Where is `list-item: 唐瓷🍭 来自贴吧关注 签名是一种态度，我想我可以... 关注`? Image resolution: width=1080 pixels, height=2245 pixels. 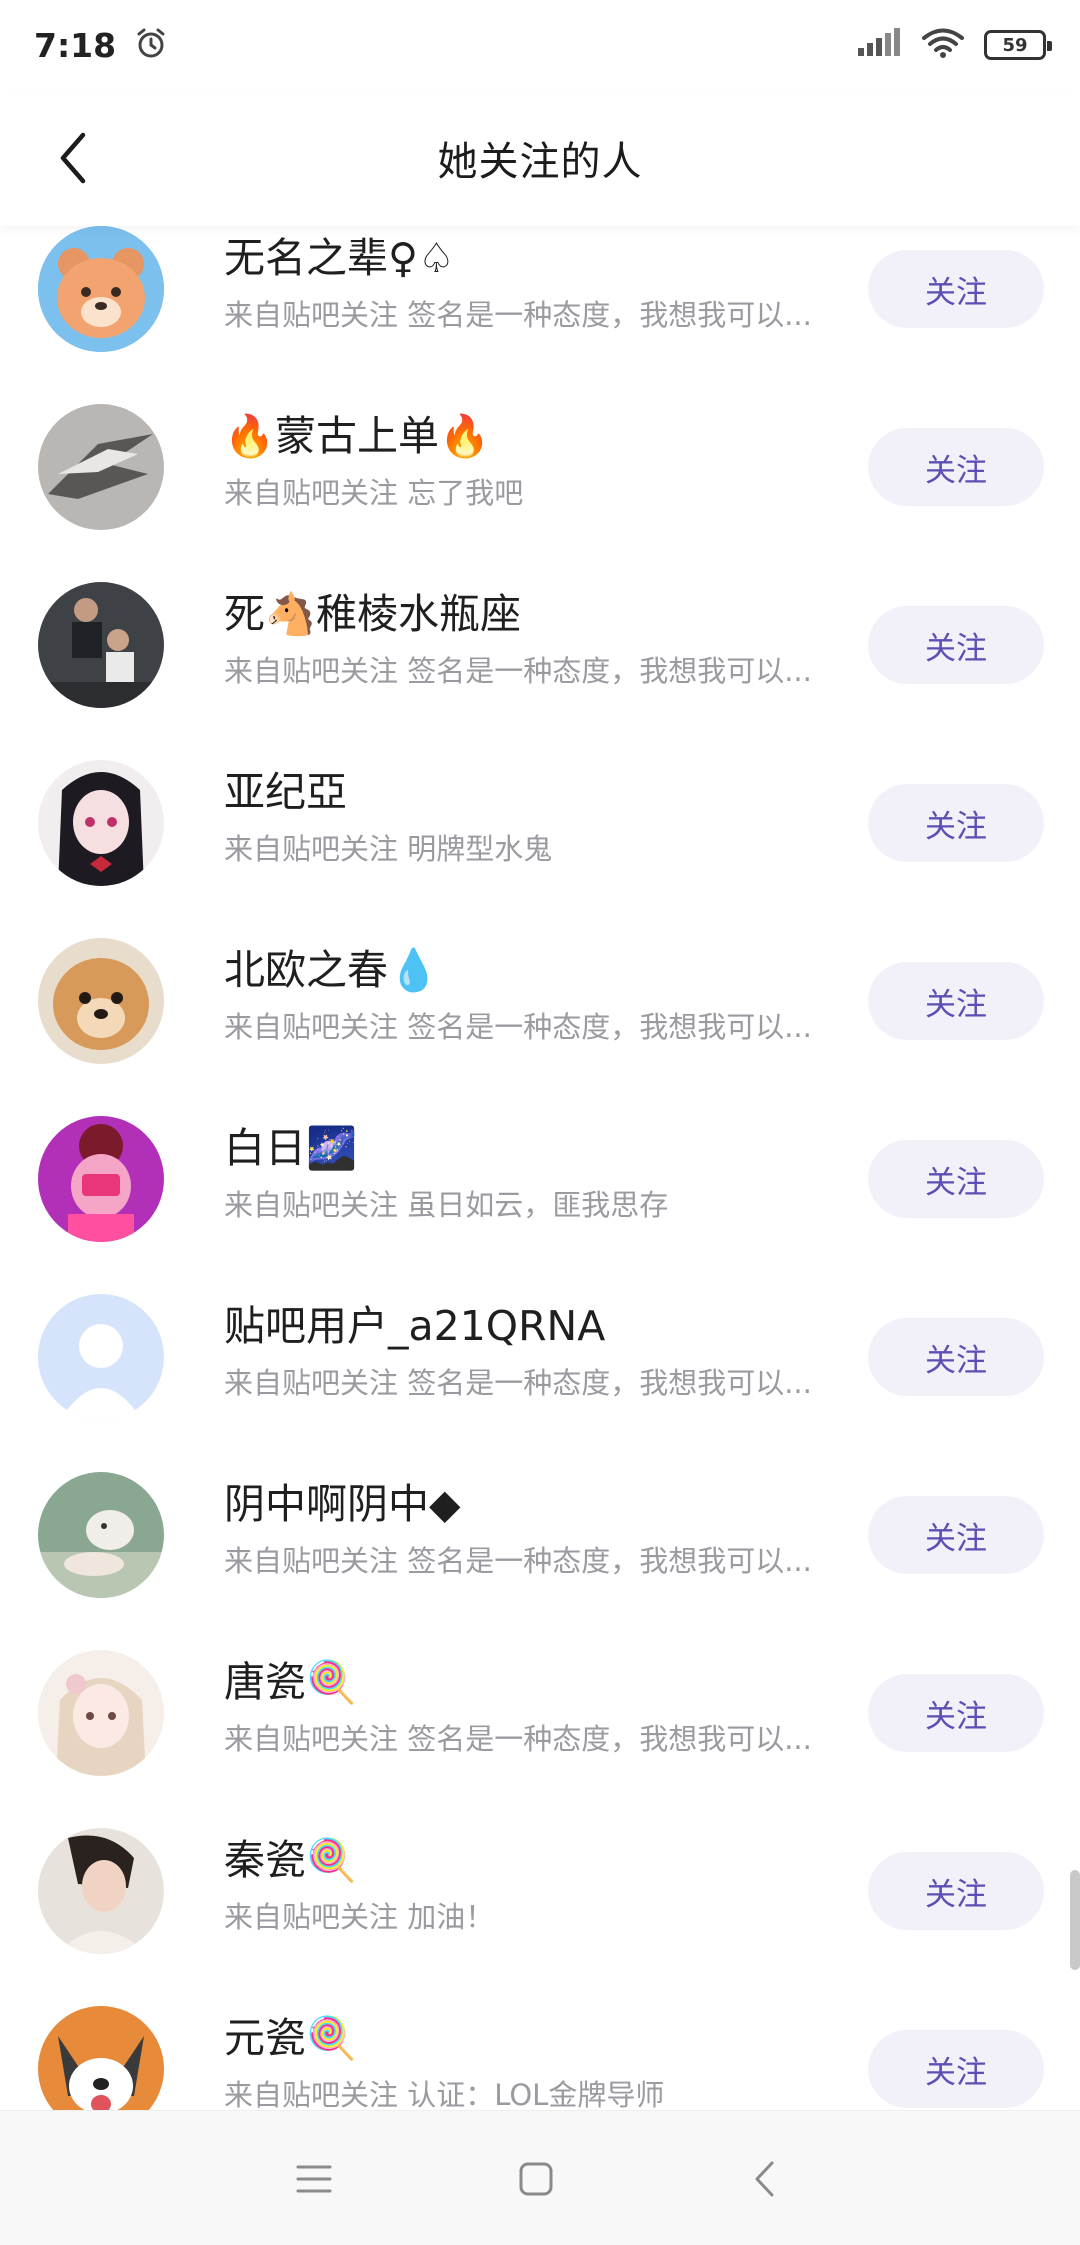
list-item: 唐瓷🍭 来自贴吧关注 签名是一种态度，我想我可以... 关注 is located at coordinates (540, 1739).